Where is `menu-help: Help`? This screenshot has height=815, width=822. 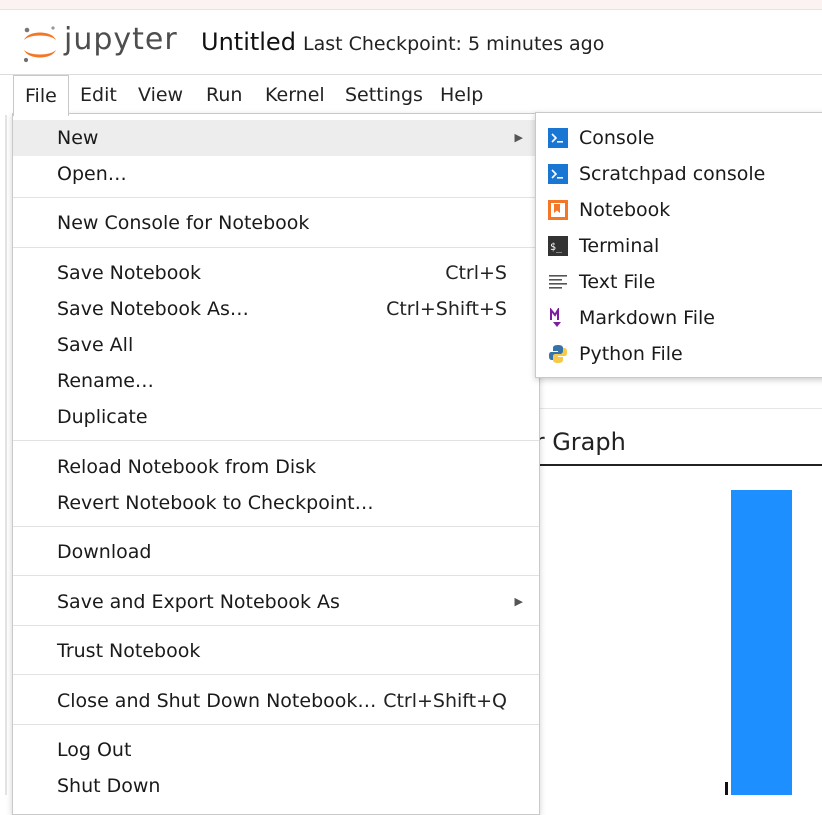 menu-help: Help is located at coordinates (461, 94).